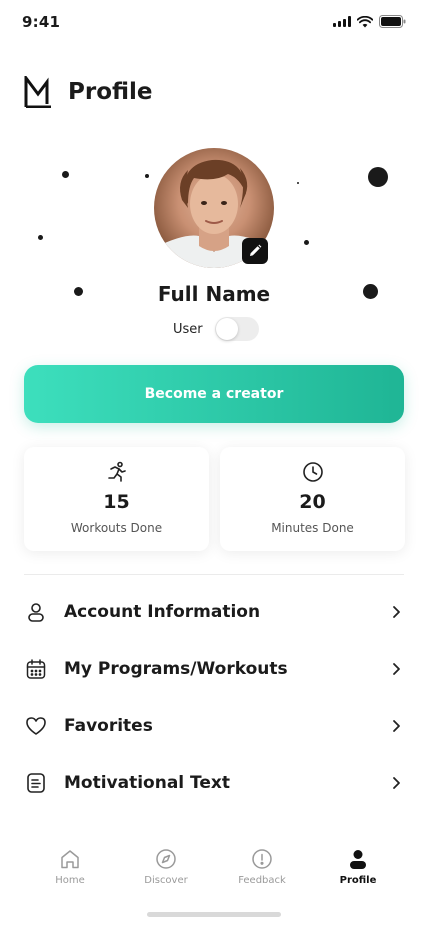  Describe the element at coordinates (166, 880) in the screenshot. I see `tab-label: Discover` at that location.